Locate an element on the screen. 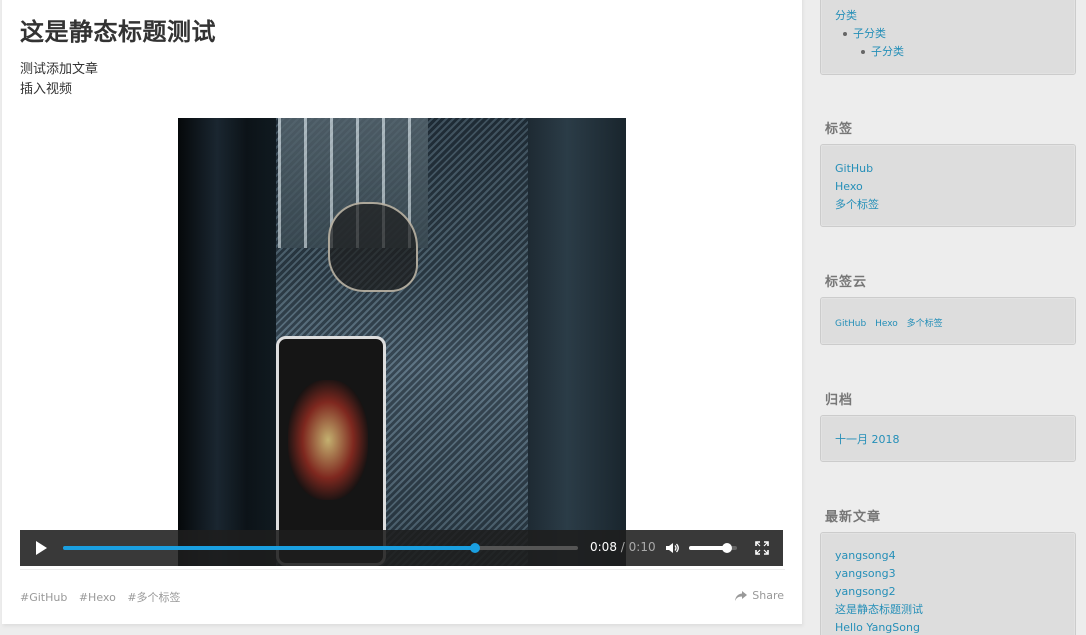 The height and width of the screenshot is (635, 1086). video-face is located at coordinates (328, 440).